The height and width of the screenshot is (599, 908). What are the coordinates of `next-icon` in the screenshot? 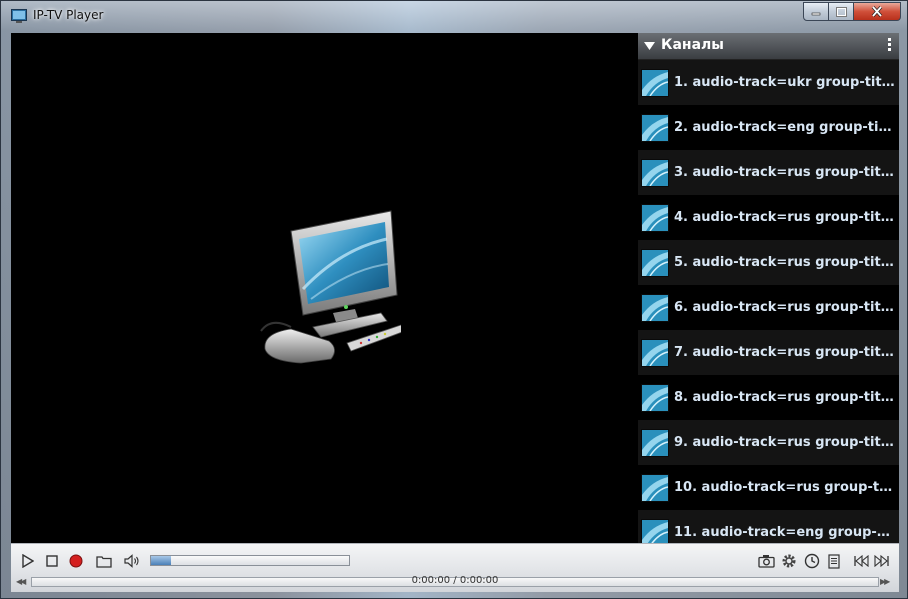 It's located at (881, 561).